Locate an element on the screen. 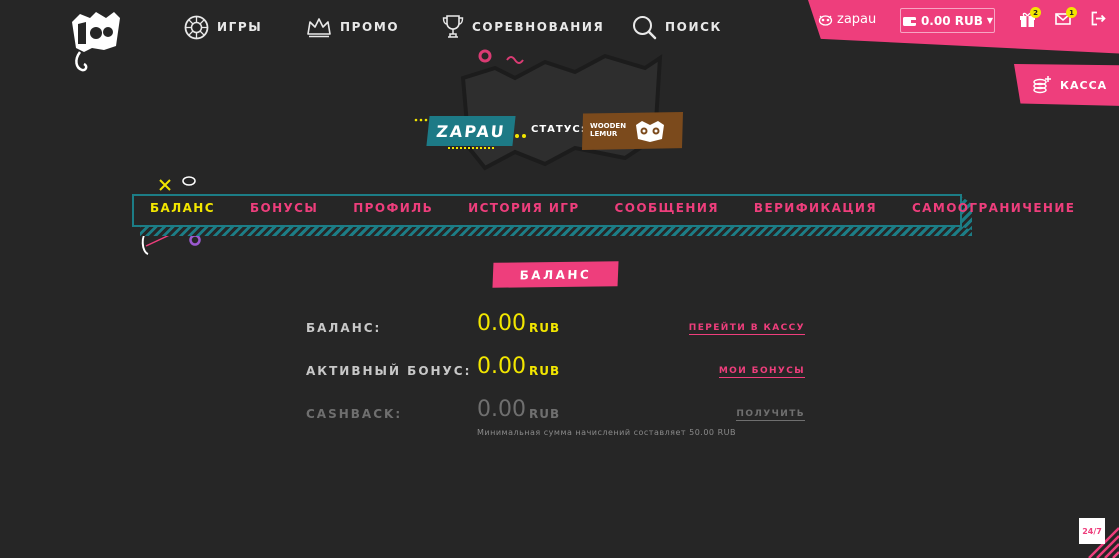  gifts-count-badge: 2 is located at coordinates (1035, 12).